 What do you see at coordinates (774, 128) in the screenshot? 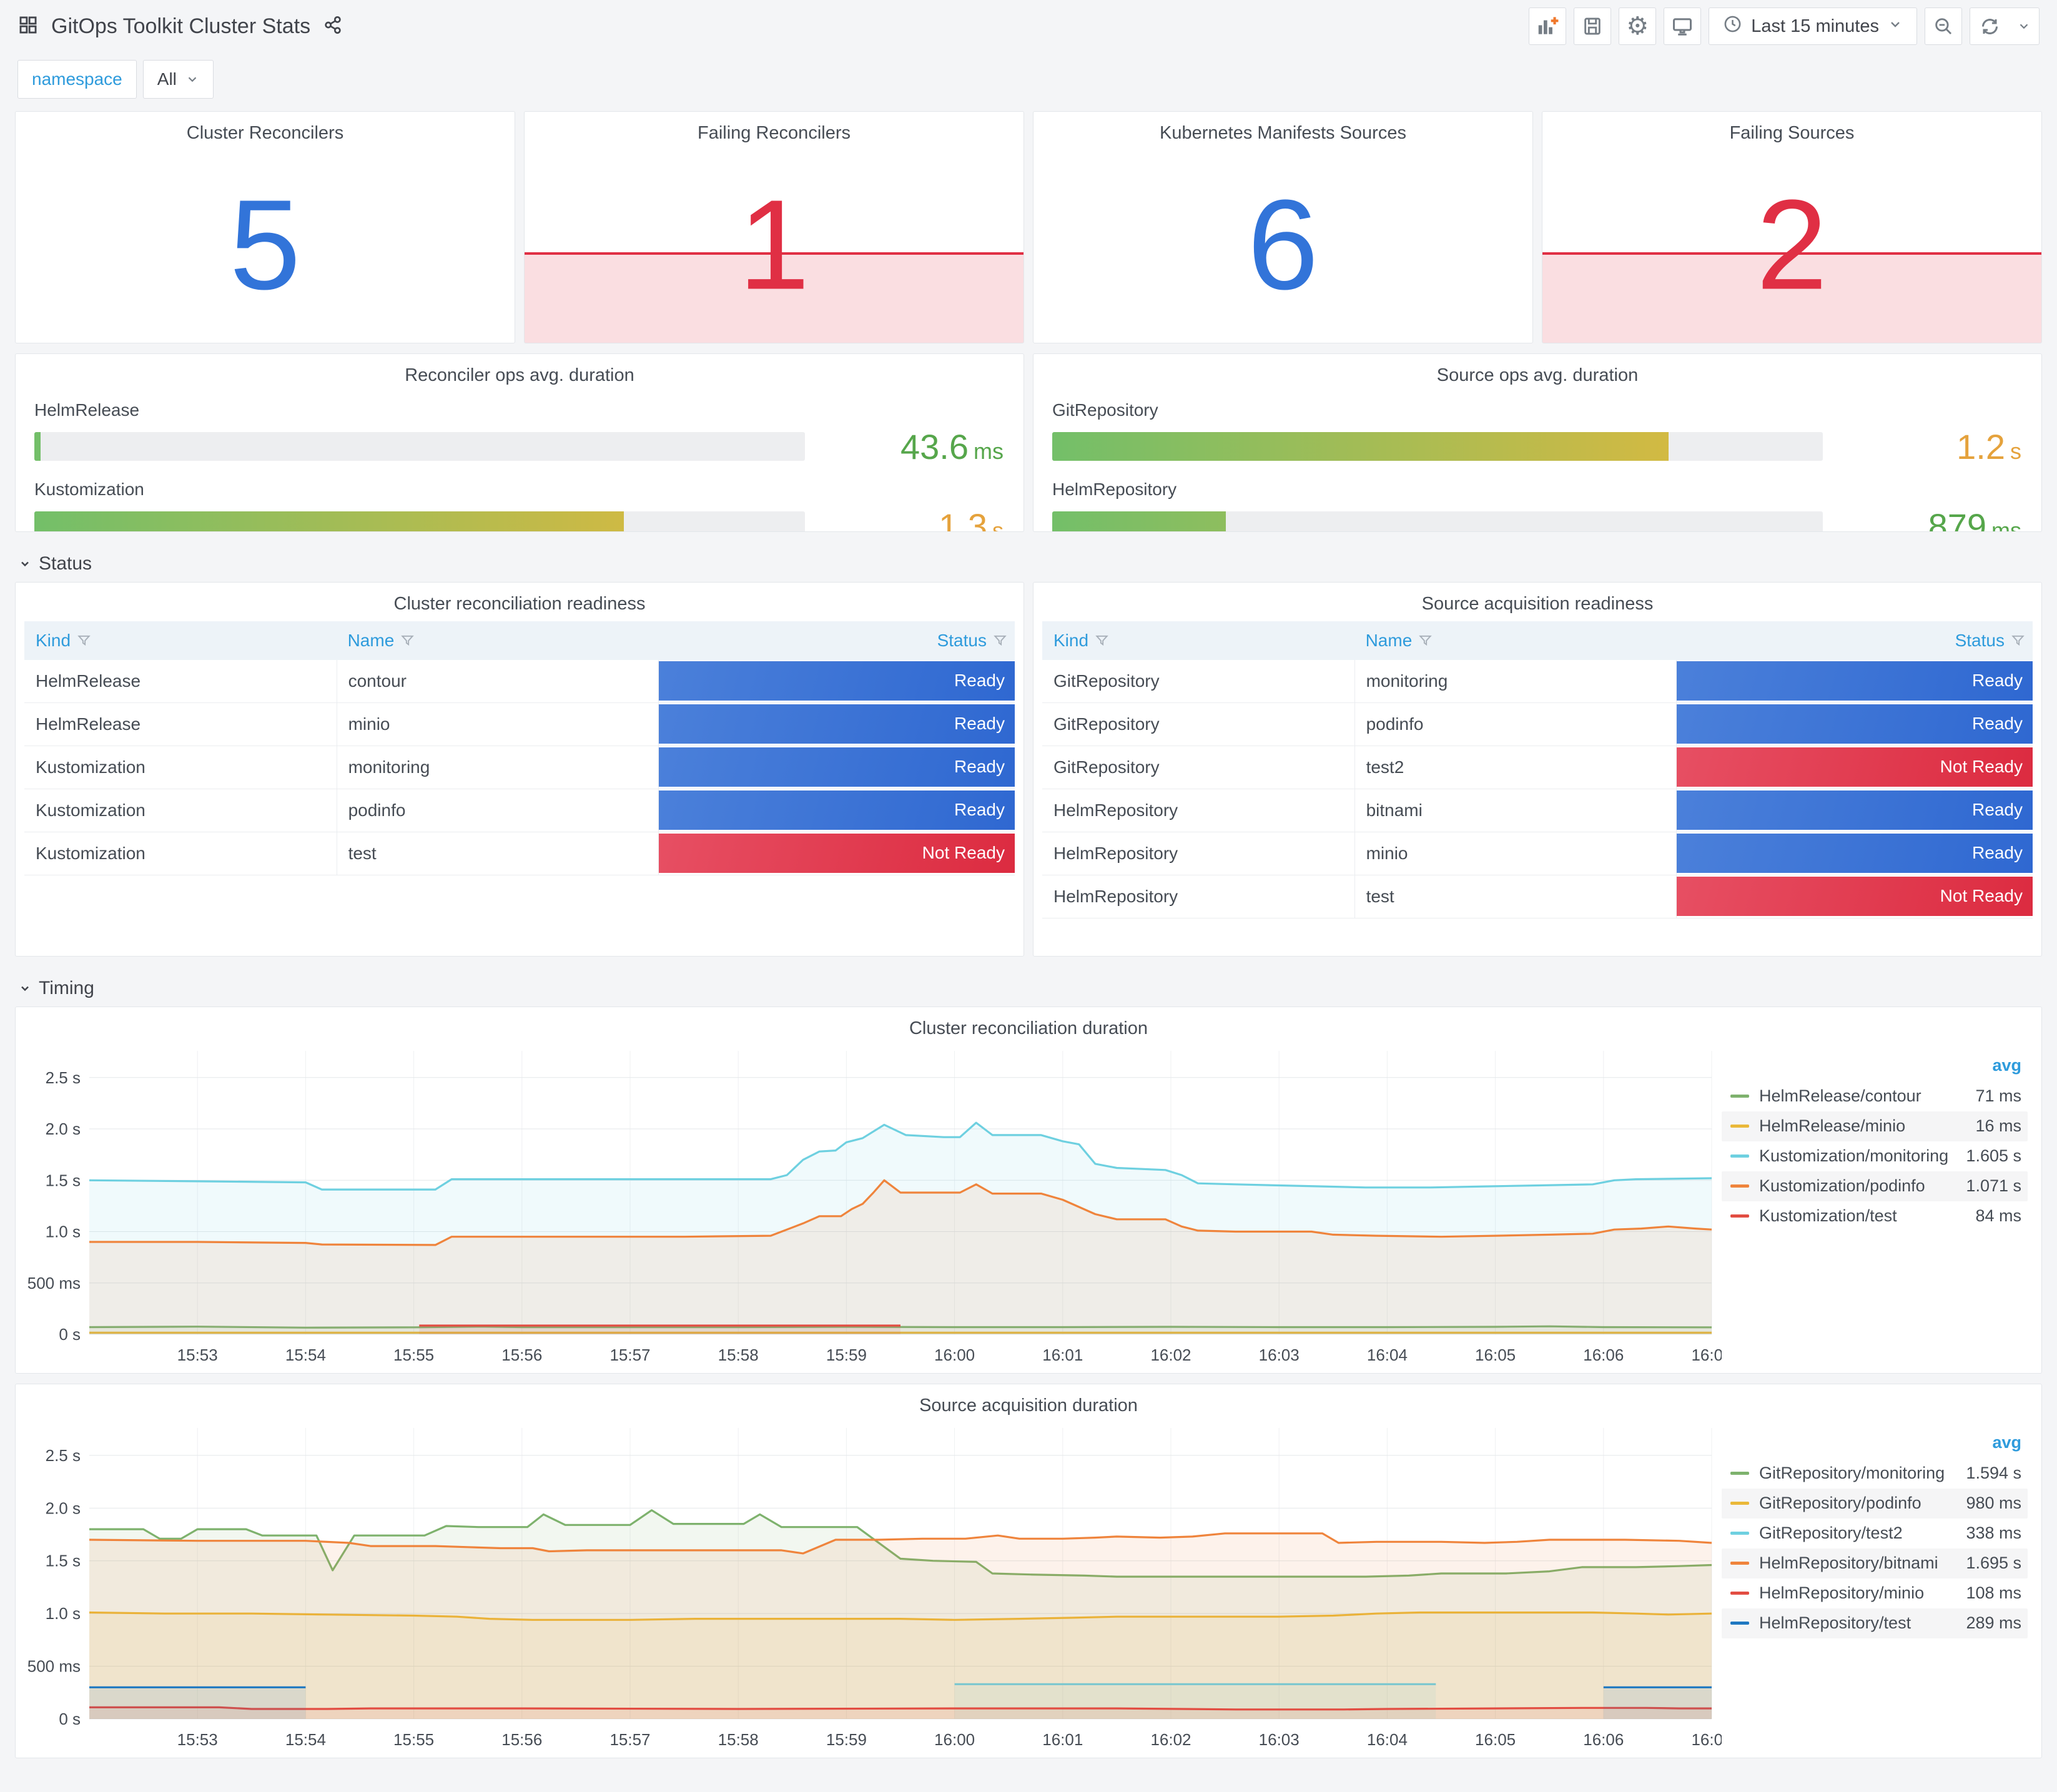
I see `panel-title: Failing Reconcilers` at bounding box center [774, 128].